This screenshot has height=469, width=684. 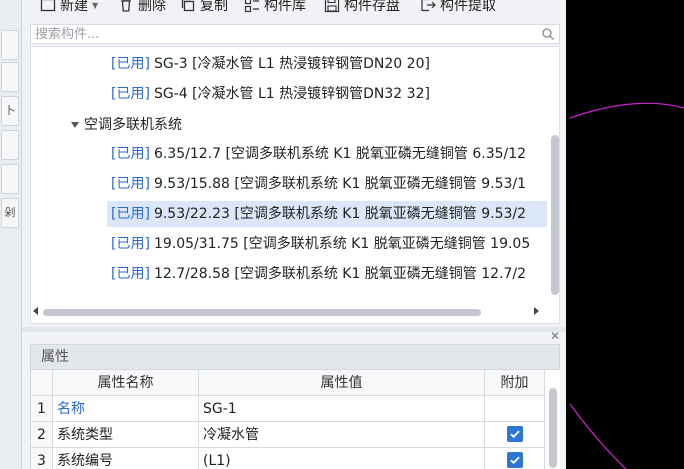 I want to click on new-dropdown-icon: ▼, so click(x=95, y=5).